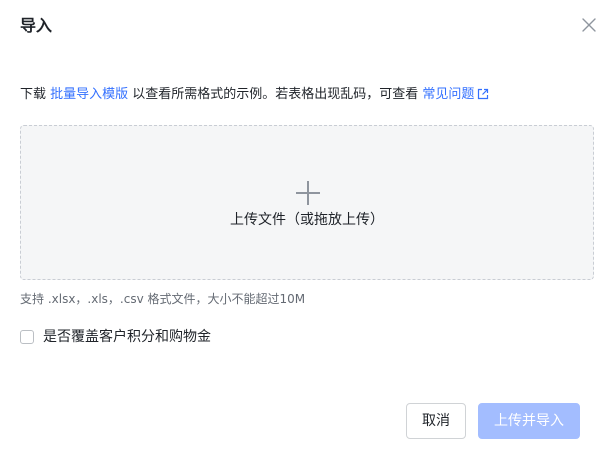 This screenshot has height=452, width=614. Describe the element at coordinates (27, 337) in the screenshot. I see `overwrite-points-checkbox` at that location.